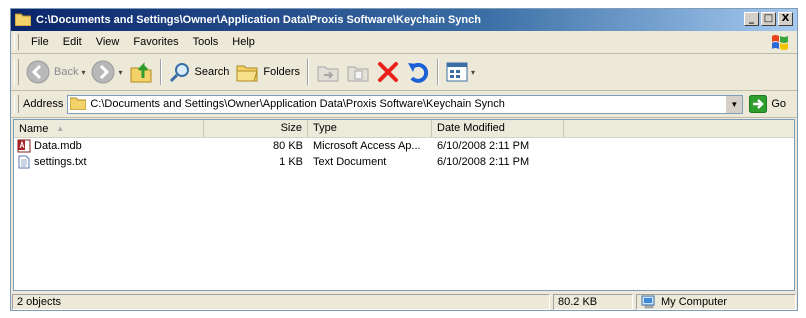  Describe the element at coordinates (72, 42) in the screenshot. I see `menu-edit: Edit` at that location.